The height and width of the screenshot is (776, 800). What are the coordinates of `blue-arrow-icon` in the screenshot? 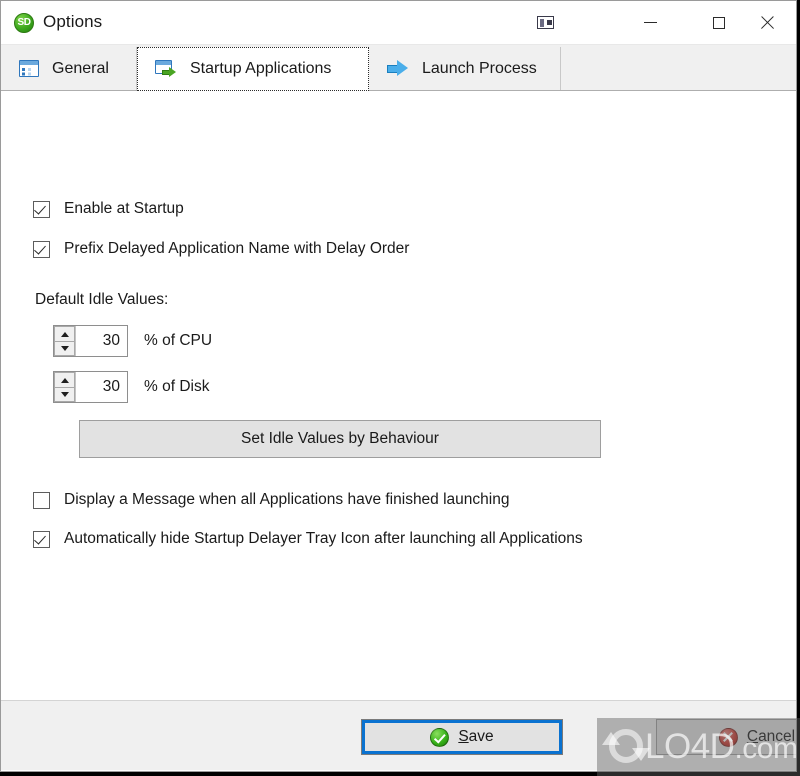 It's located at (398, 68).